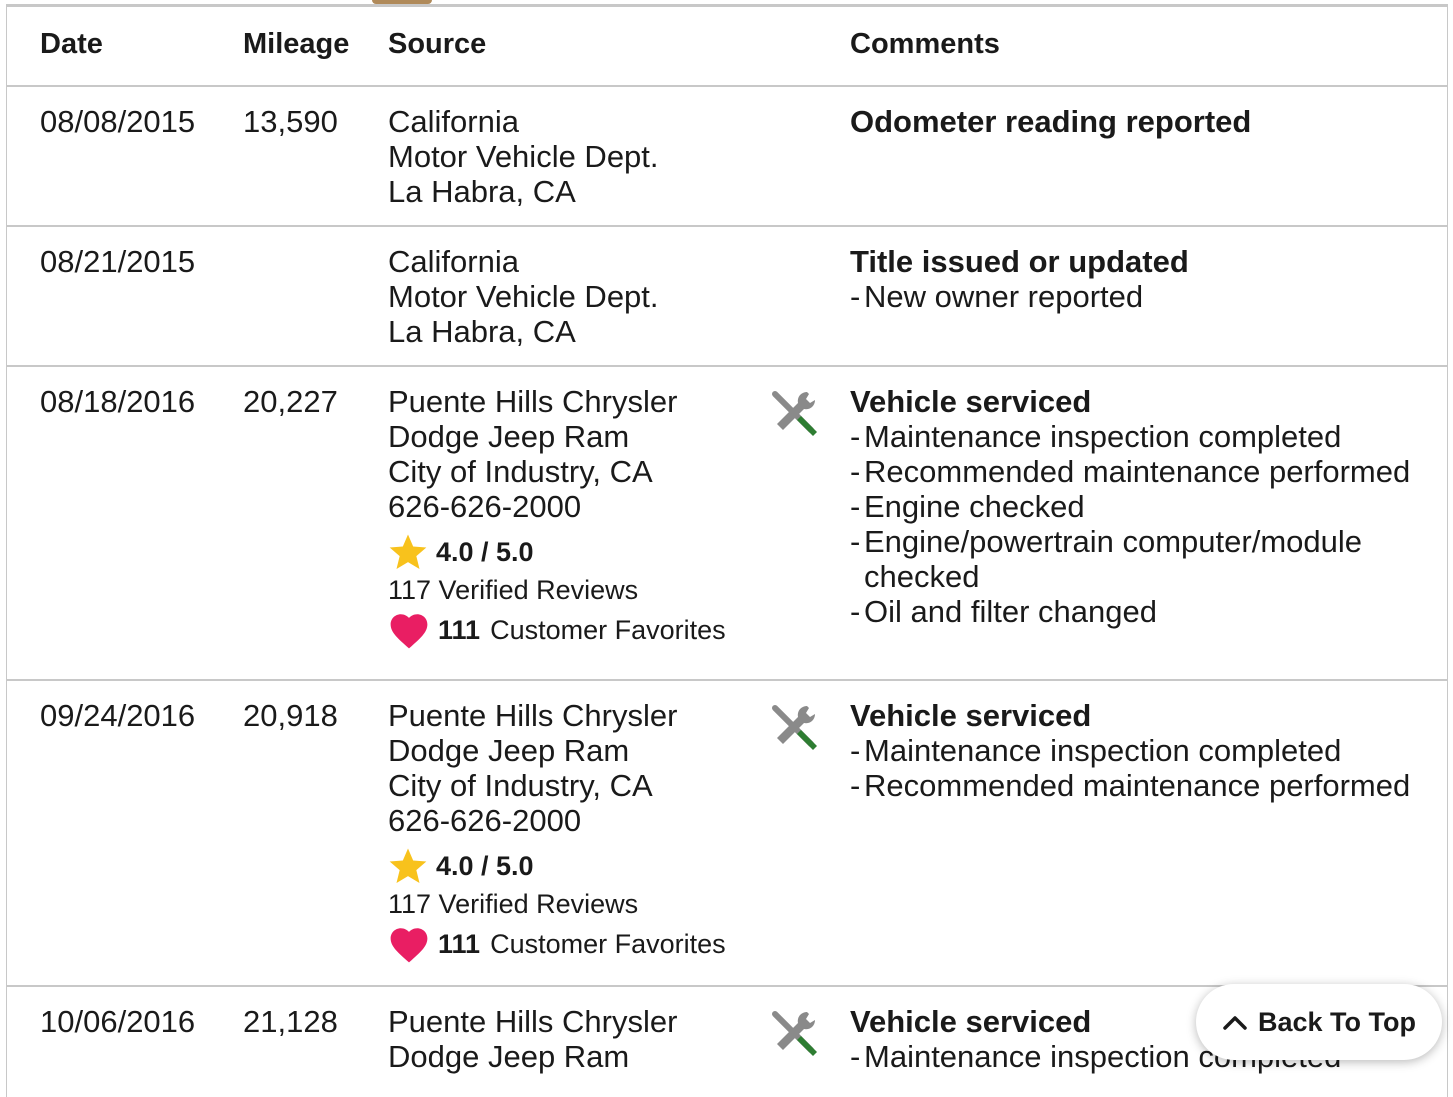 The height and width of the screenshot is (1097, 1453). I want to click on row-comments: Odometer reading reported, so click(1140, 121).